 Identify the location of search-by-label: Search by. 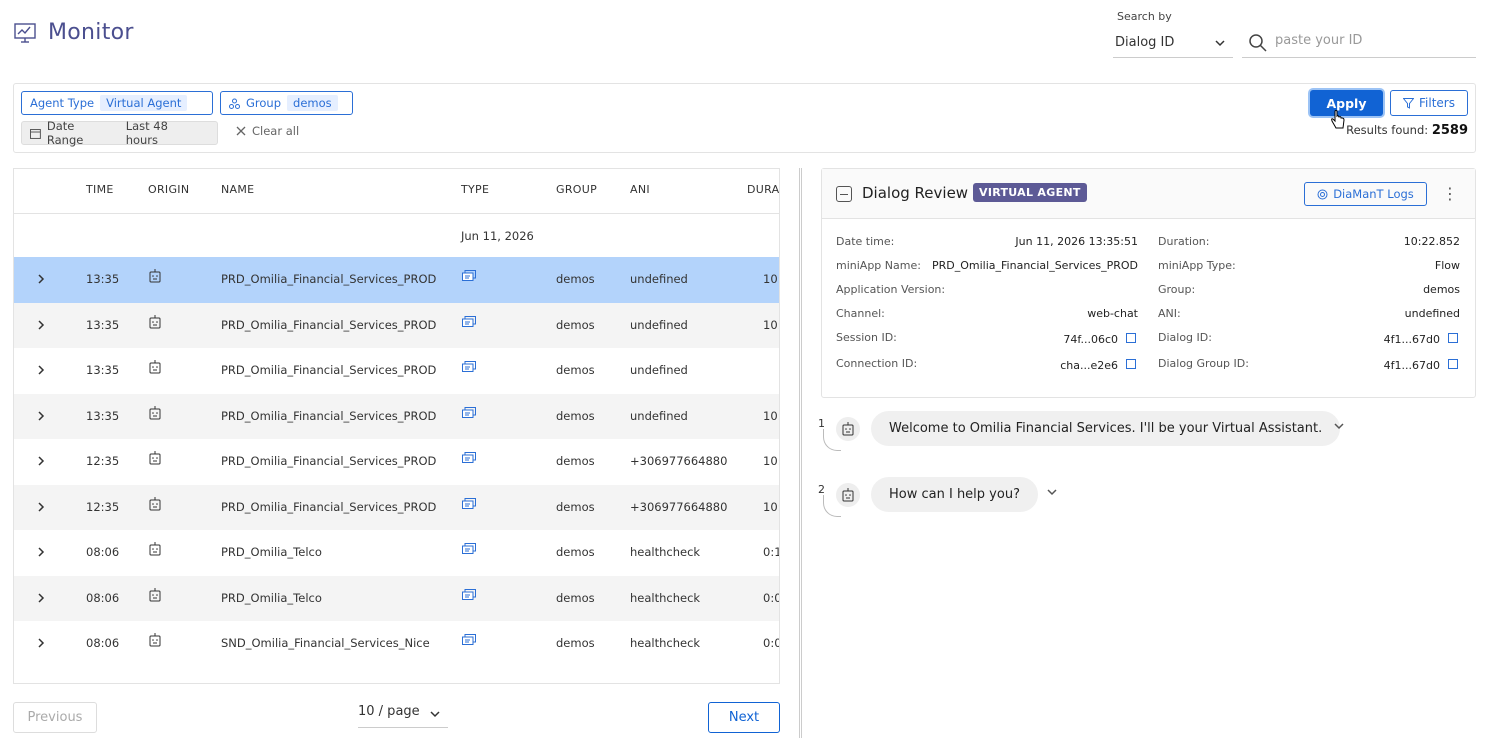
(1144, 16).